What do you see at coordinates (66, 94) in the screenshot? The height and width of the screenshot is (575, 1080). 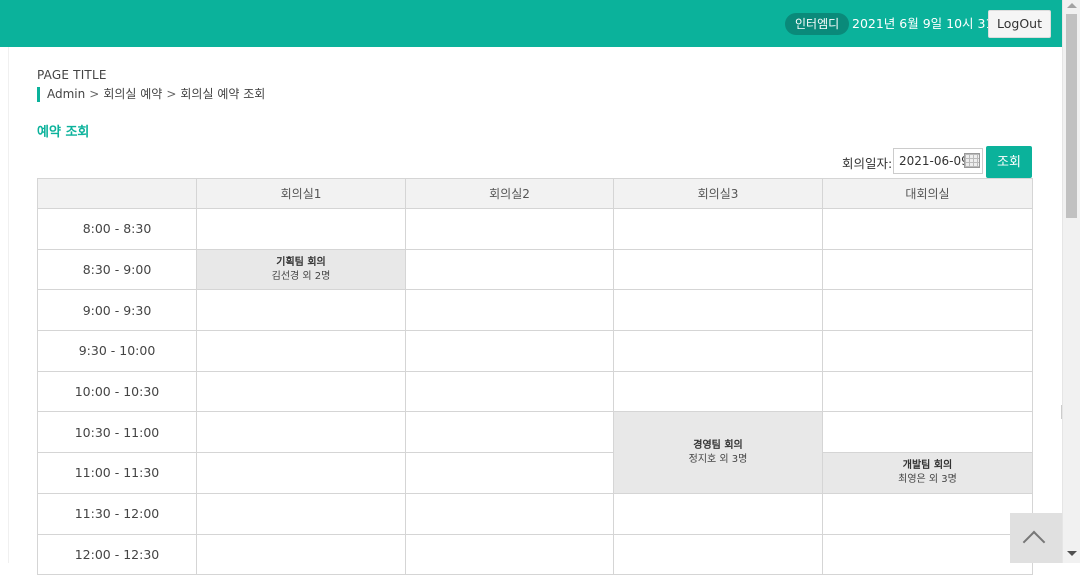 I see `breadcrumb-item-admin: Admin` at bounding box center [66, 94].